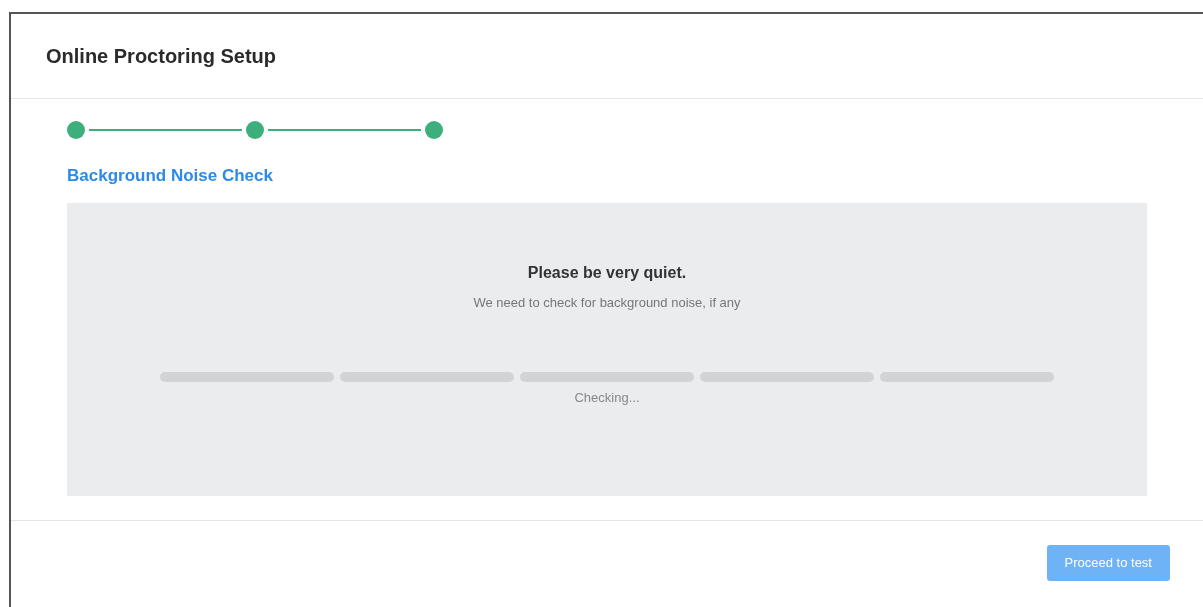  Describe the element at coordinates (161, 56) in the screenshot. I see `window-title: Online Proctoring Setup` at that location.